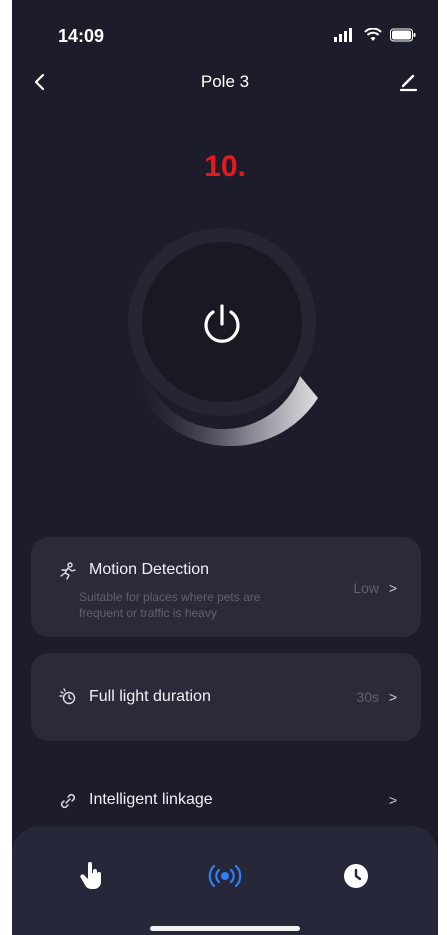 This screenshot has height=935, width=447. I want to click on hand-pointer-icon, so click(90, 875).